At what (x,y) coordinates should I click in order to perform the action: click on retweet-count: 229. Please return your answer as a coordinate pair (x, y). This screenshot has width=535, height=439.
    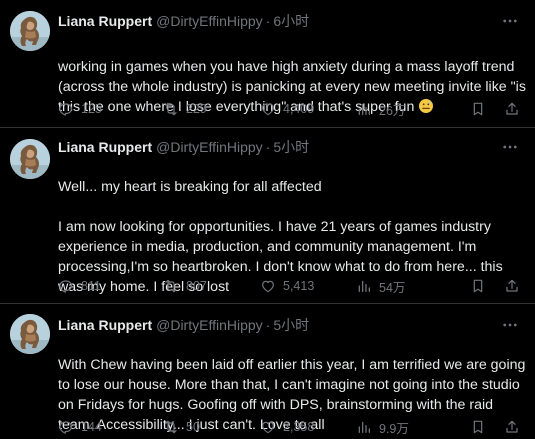
    Looking at the image, I should click on (196, 109).